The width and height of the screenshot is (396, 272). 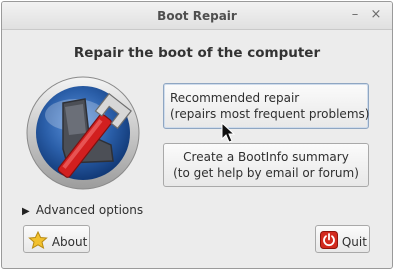 What do you see at coordinates (355, 15) in the screenshot?
I see `minimize-button: –` at bounding box center [355, 15].